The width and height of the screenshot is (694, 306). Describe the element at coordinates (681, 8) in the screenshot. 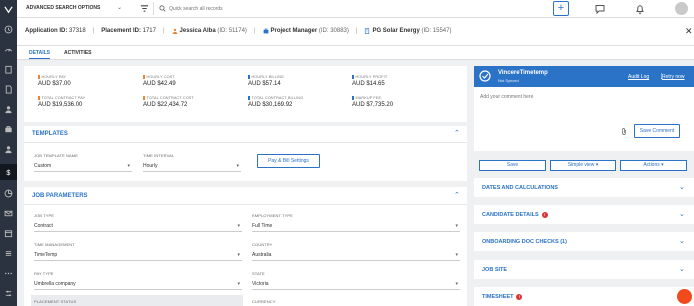

I see `avatar` at that location.